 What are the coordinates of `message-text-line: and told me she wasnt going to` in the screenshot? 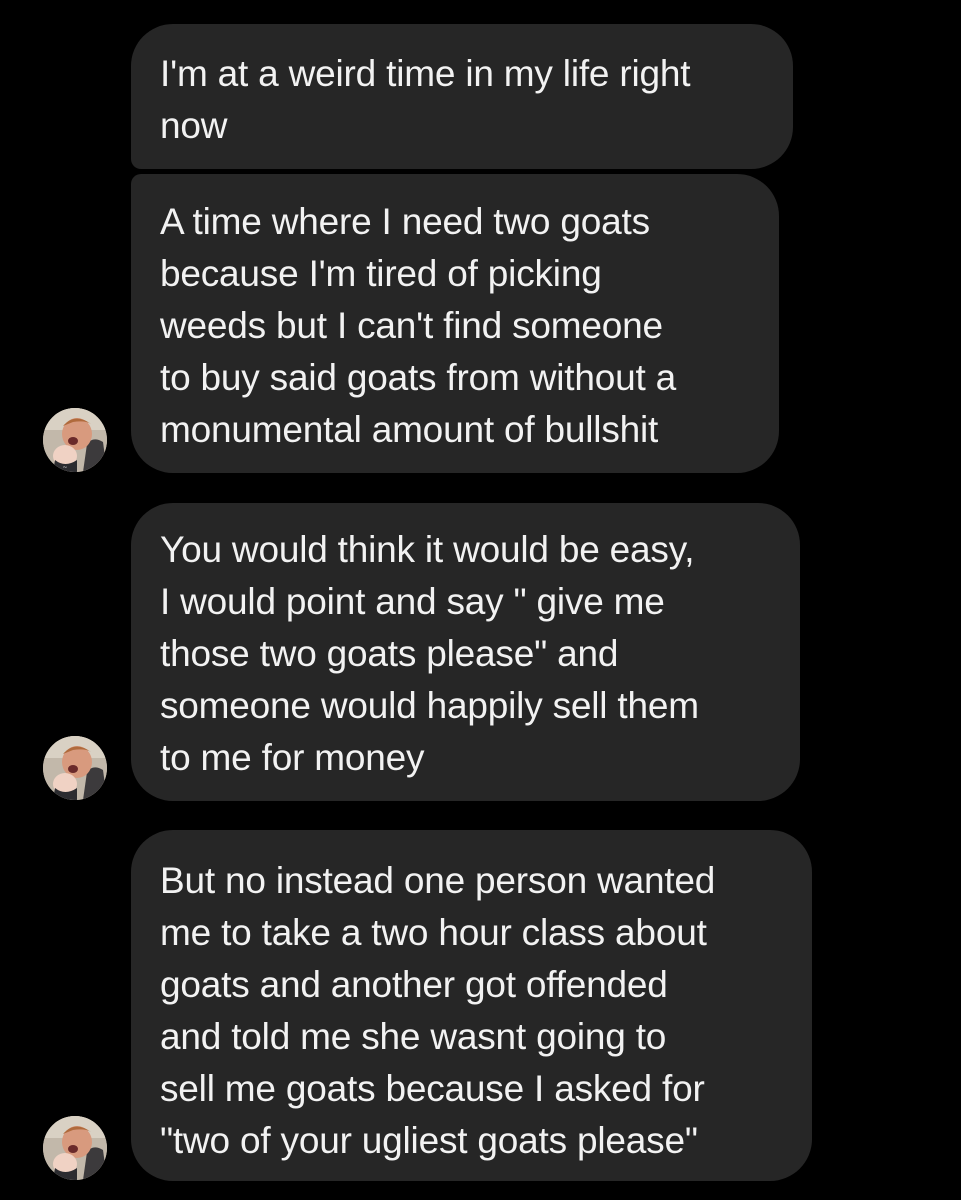 It's located at (413, 1036).